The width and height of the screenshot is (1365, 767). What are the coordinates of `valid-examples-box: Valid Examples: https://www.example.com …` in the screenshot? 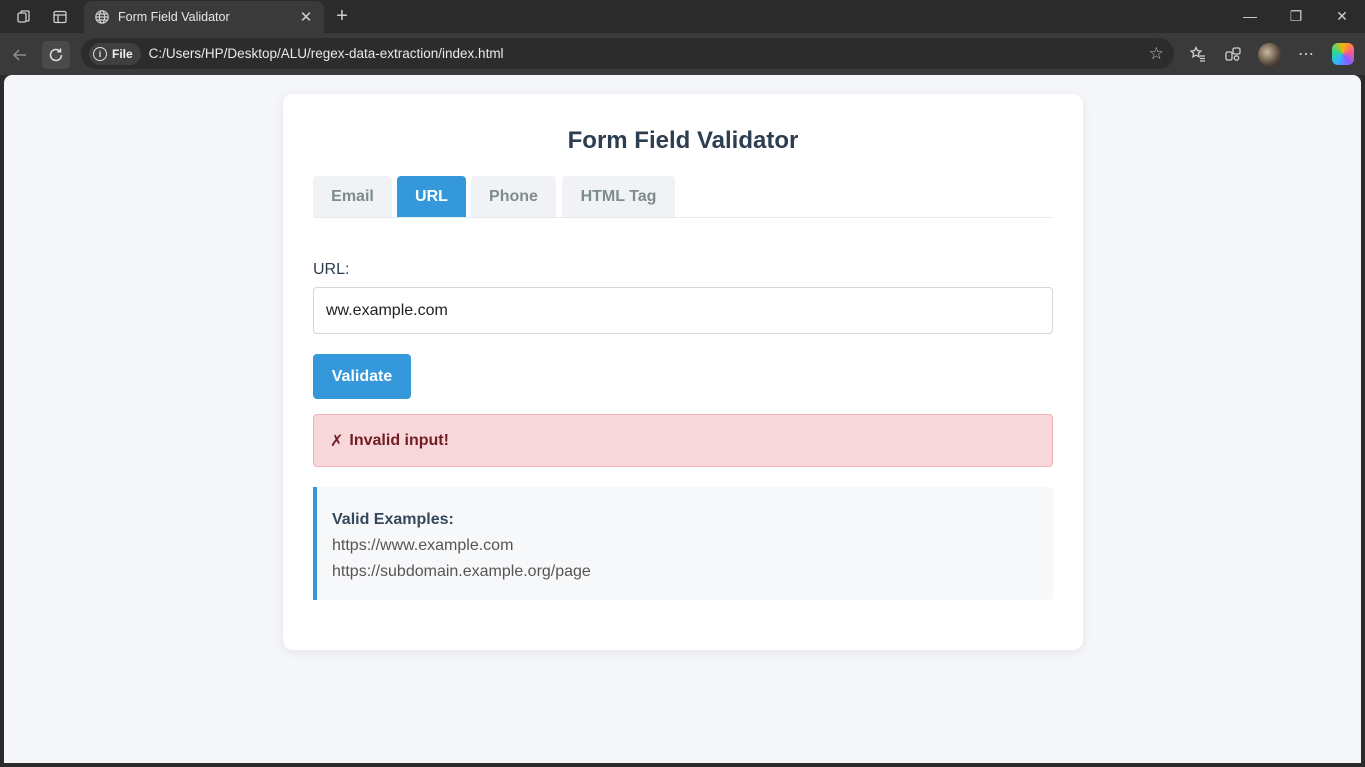 It's located at (683, 543).